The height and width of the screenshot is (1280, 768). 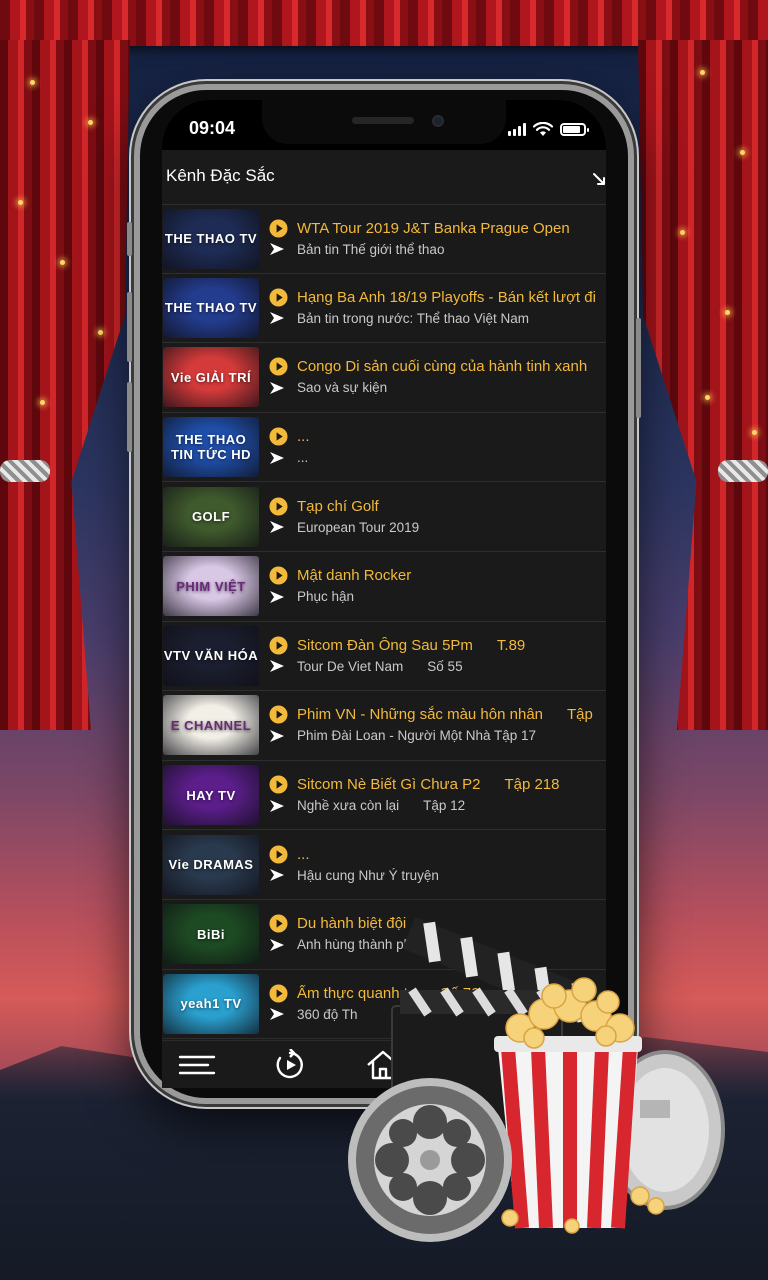 What do you see at coordinates (444, 806) in the screenshot?
I see `next-program-episode: Tập 12` at bounding box center [444, 806].